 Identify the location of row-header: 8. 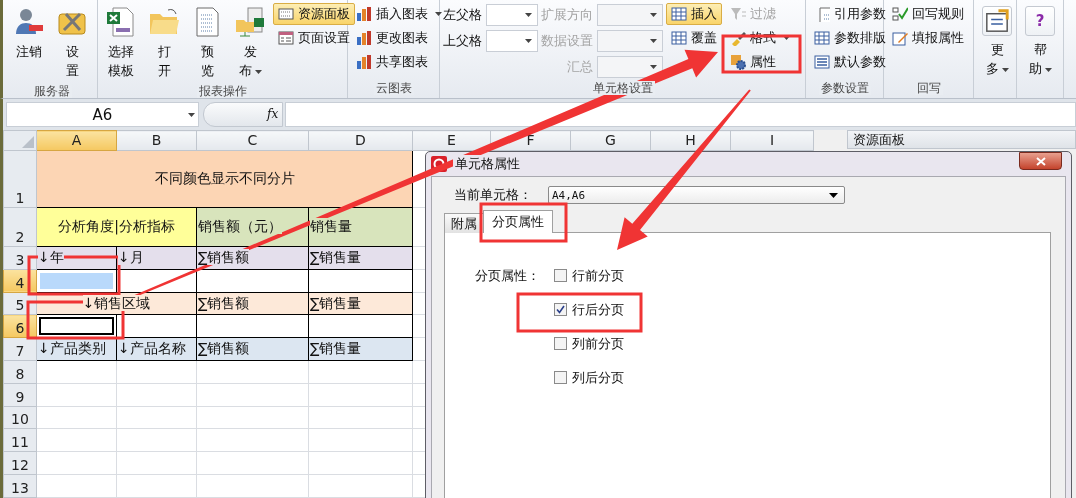
(20, 372).